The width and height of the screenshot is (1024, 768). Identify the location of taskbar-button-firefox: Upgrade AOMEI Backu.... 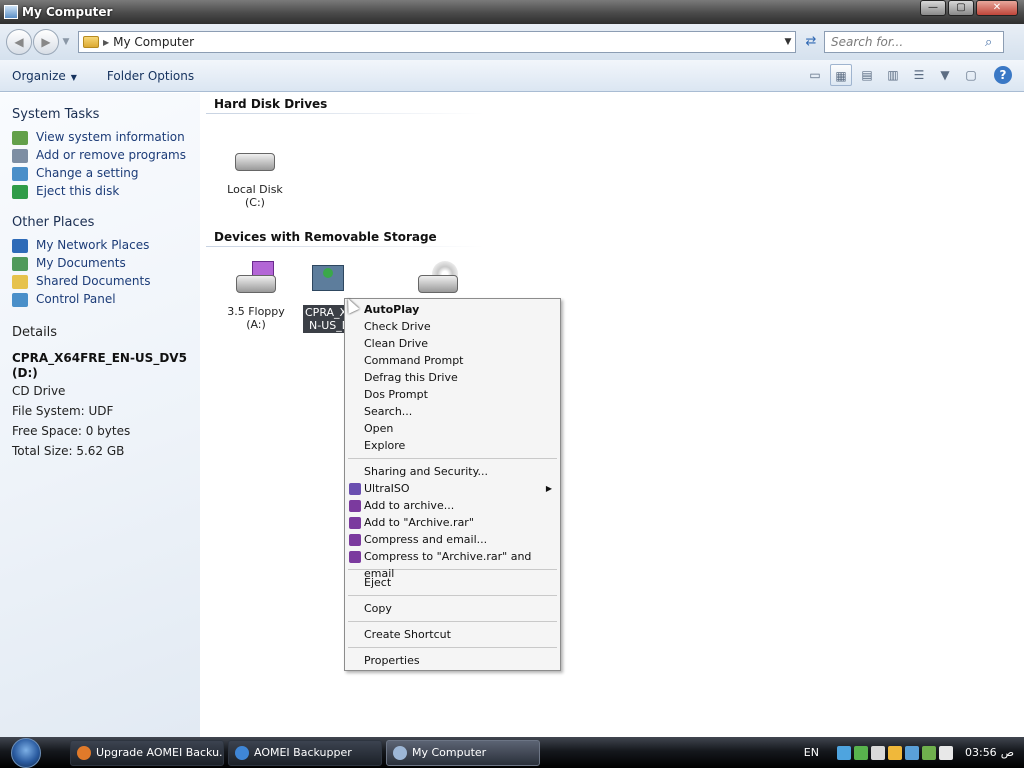
(147, 752).